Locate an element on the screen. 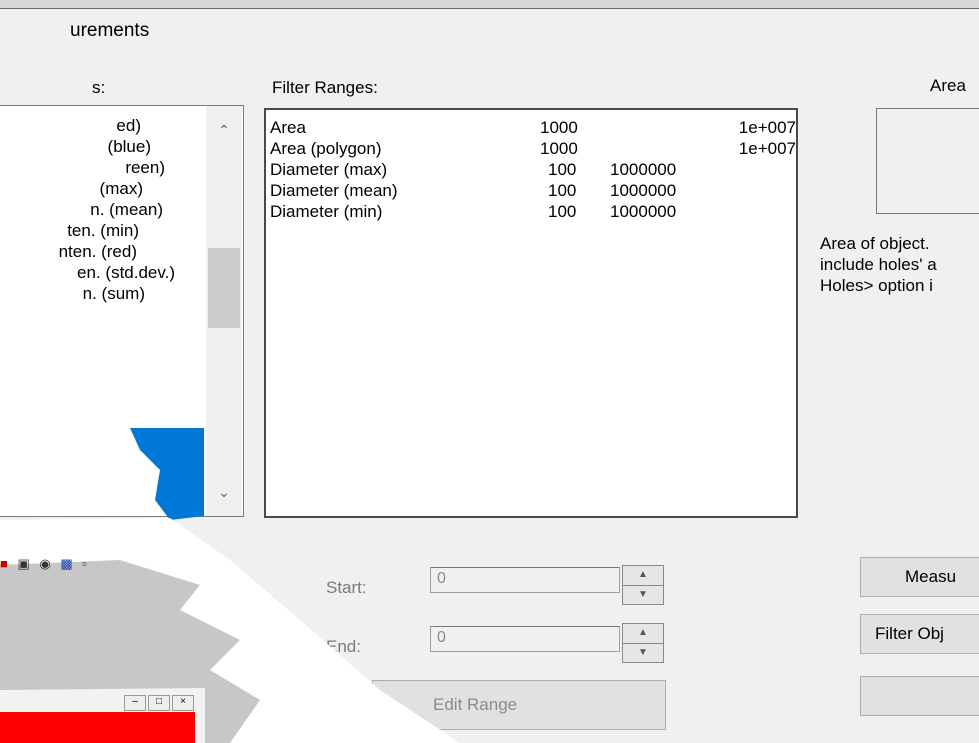 The image size is (979, 743). toolbar-fragment: ■ ▣ ◉ ▩ ▫ is located at coordinates (45, 564).